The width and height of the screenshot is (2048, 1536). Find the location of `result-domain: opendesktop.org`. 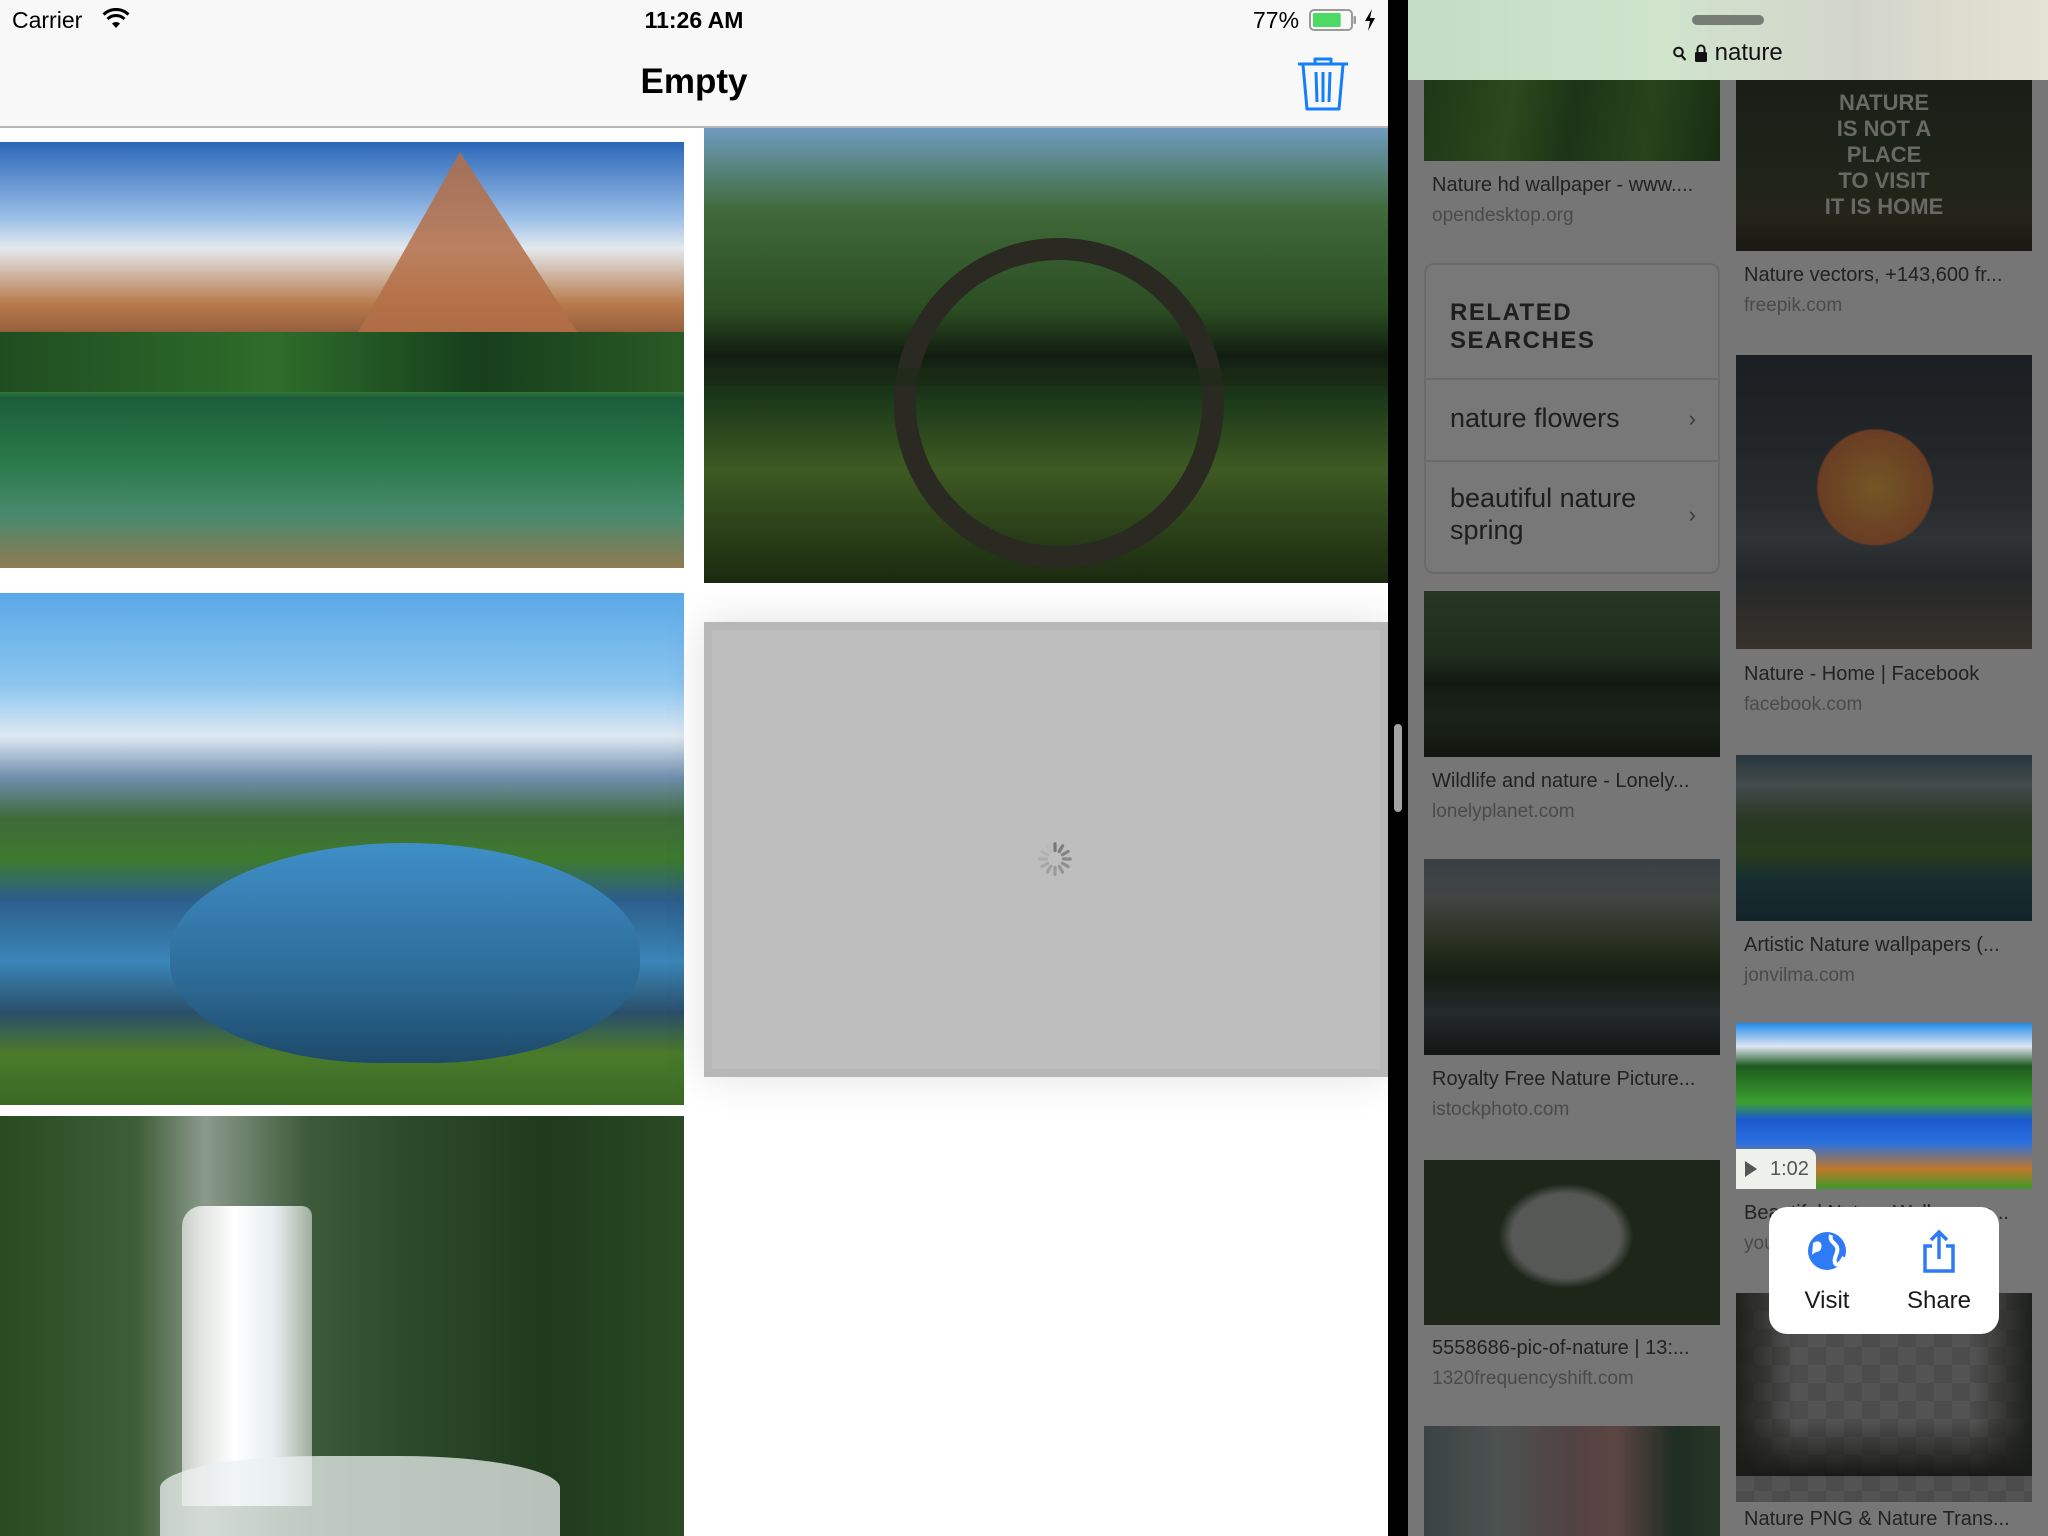

result-domain: opendesktop.org is located at coordinates (1503, 215).